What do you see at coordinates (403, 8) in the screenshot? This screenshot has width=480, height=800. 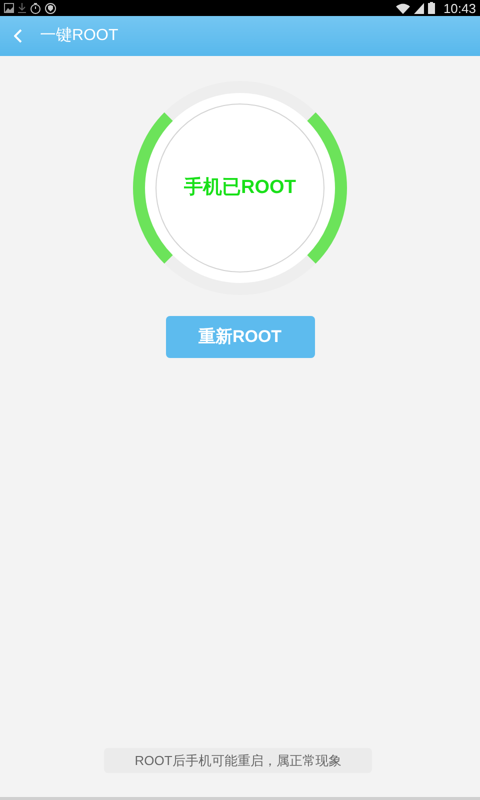 I see `wifi-icon` at bounding box center [403, 8].